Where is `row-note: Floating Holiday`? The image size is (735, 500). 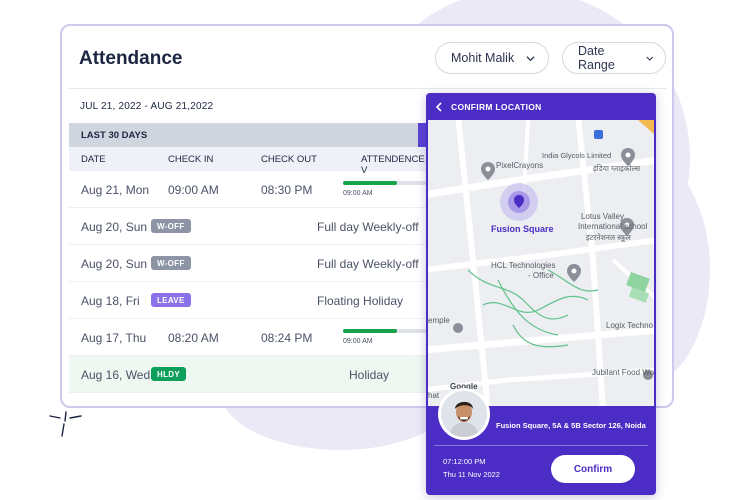 row-note: Floating Holiday is located at coordinates (360, 301).